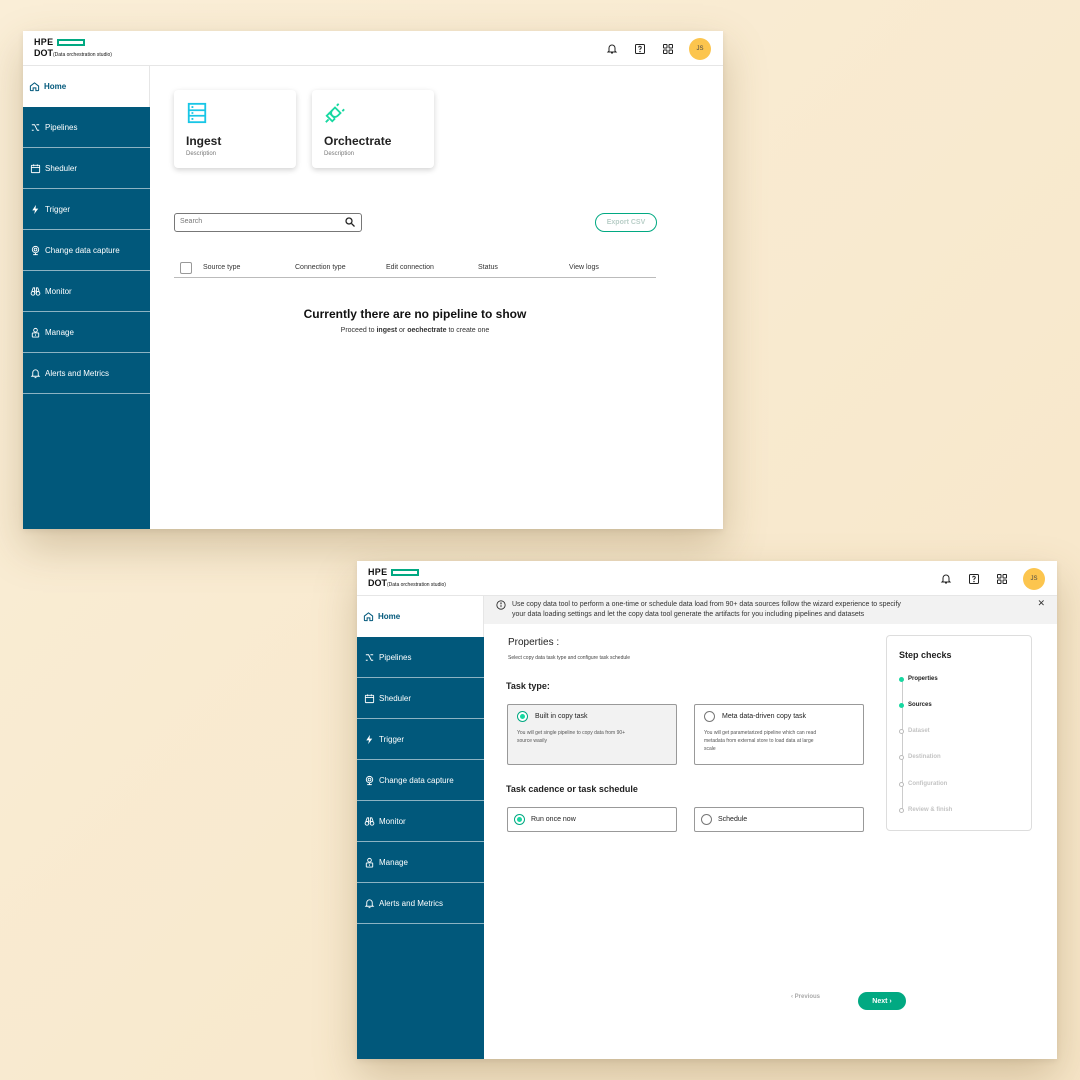  What do you see at coordinates (923, 679) in the screenshot?
I see `step-label: Properties` at bounding box center [923, 679].